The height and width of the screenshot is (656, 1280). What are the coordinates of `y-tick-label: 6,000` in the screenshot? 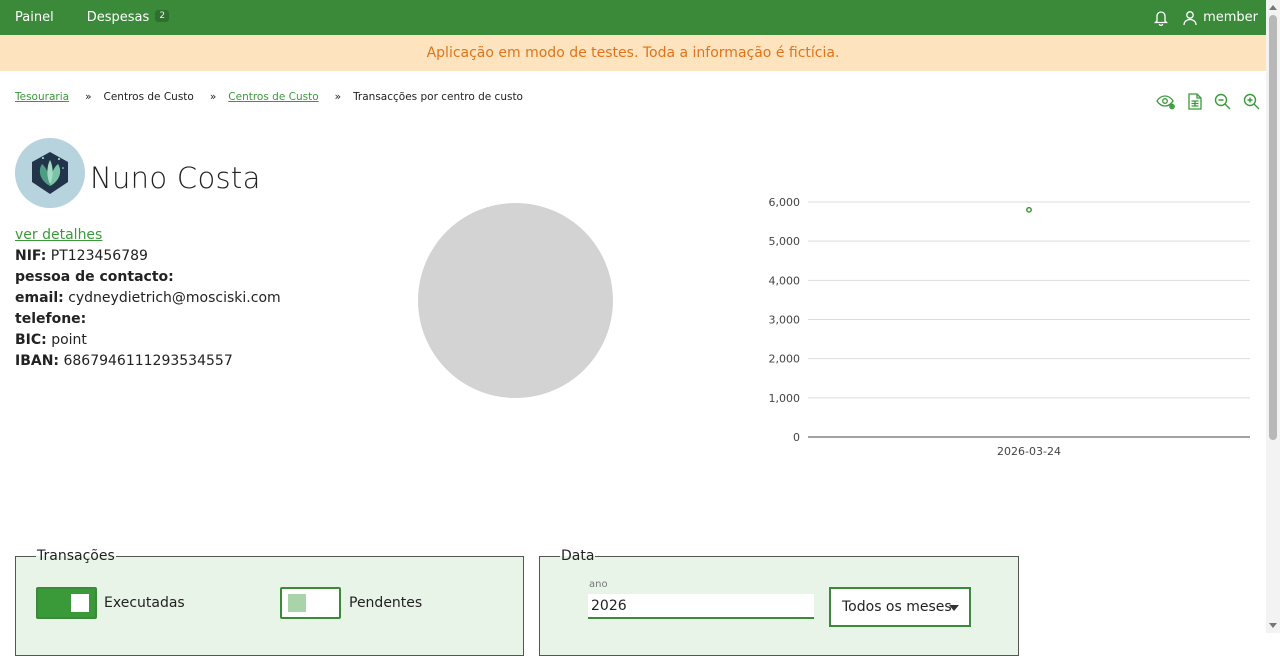 It's located at (785, 202).